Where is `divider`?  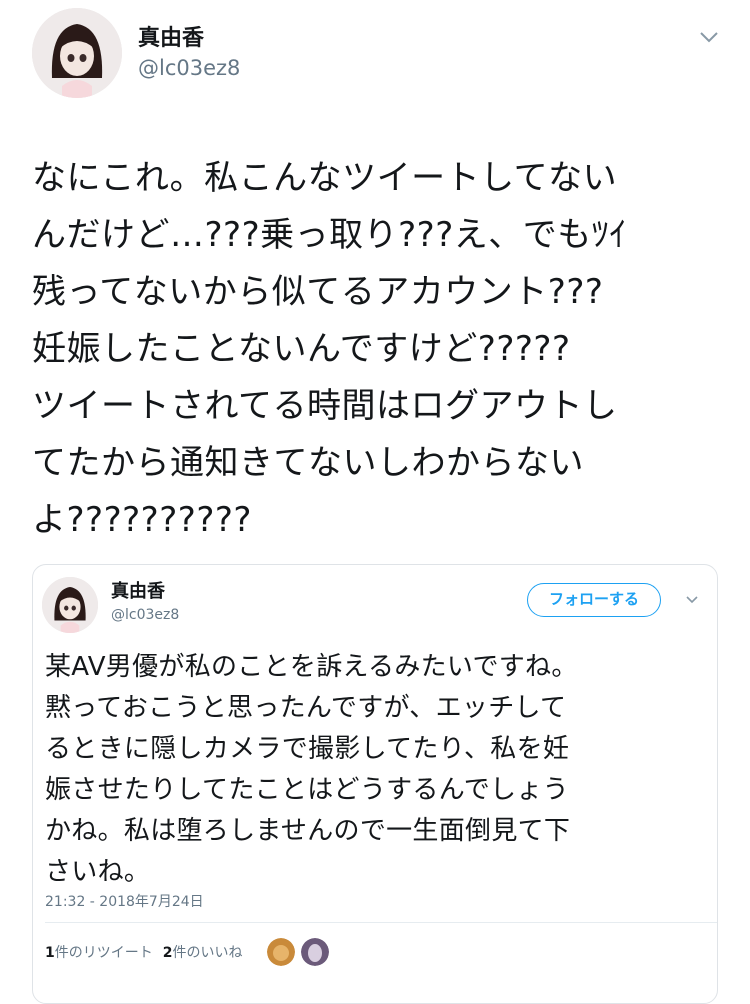
divider is located at coordinates (381, 922).